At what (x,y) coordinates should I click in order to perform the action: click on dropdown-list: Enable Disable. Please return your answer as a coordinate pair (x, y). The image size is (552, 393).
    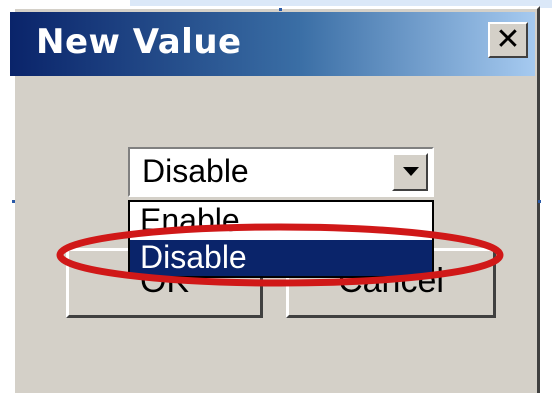
    Looking at the image, I should click on (281, 239).